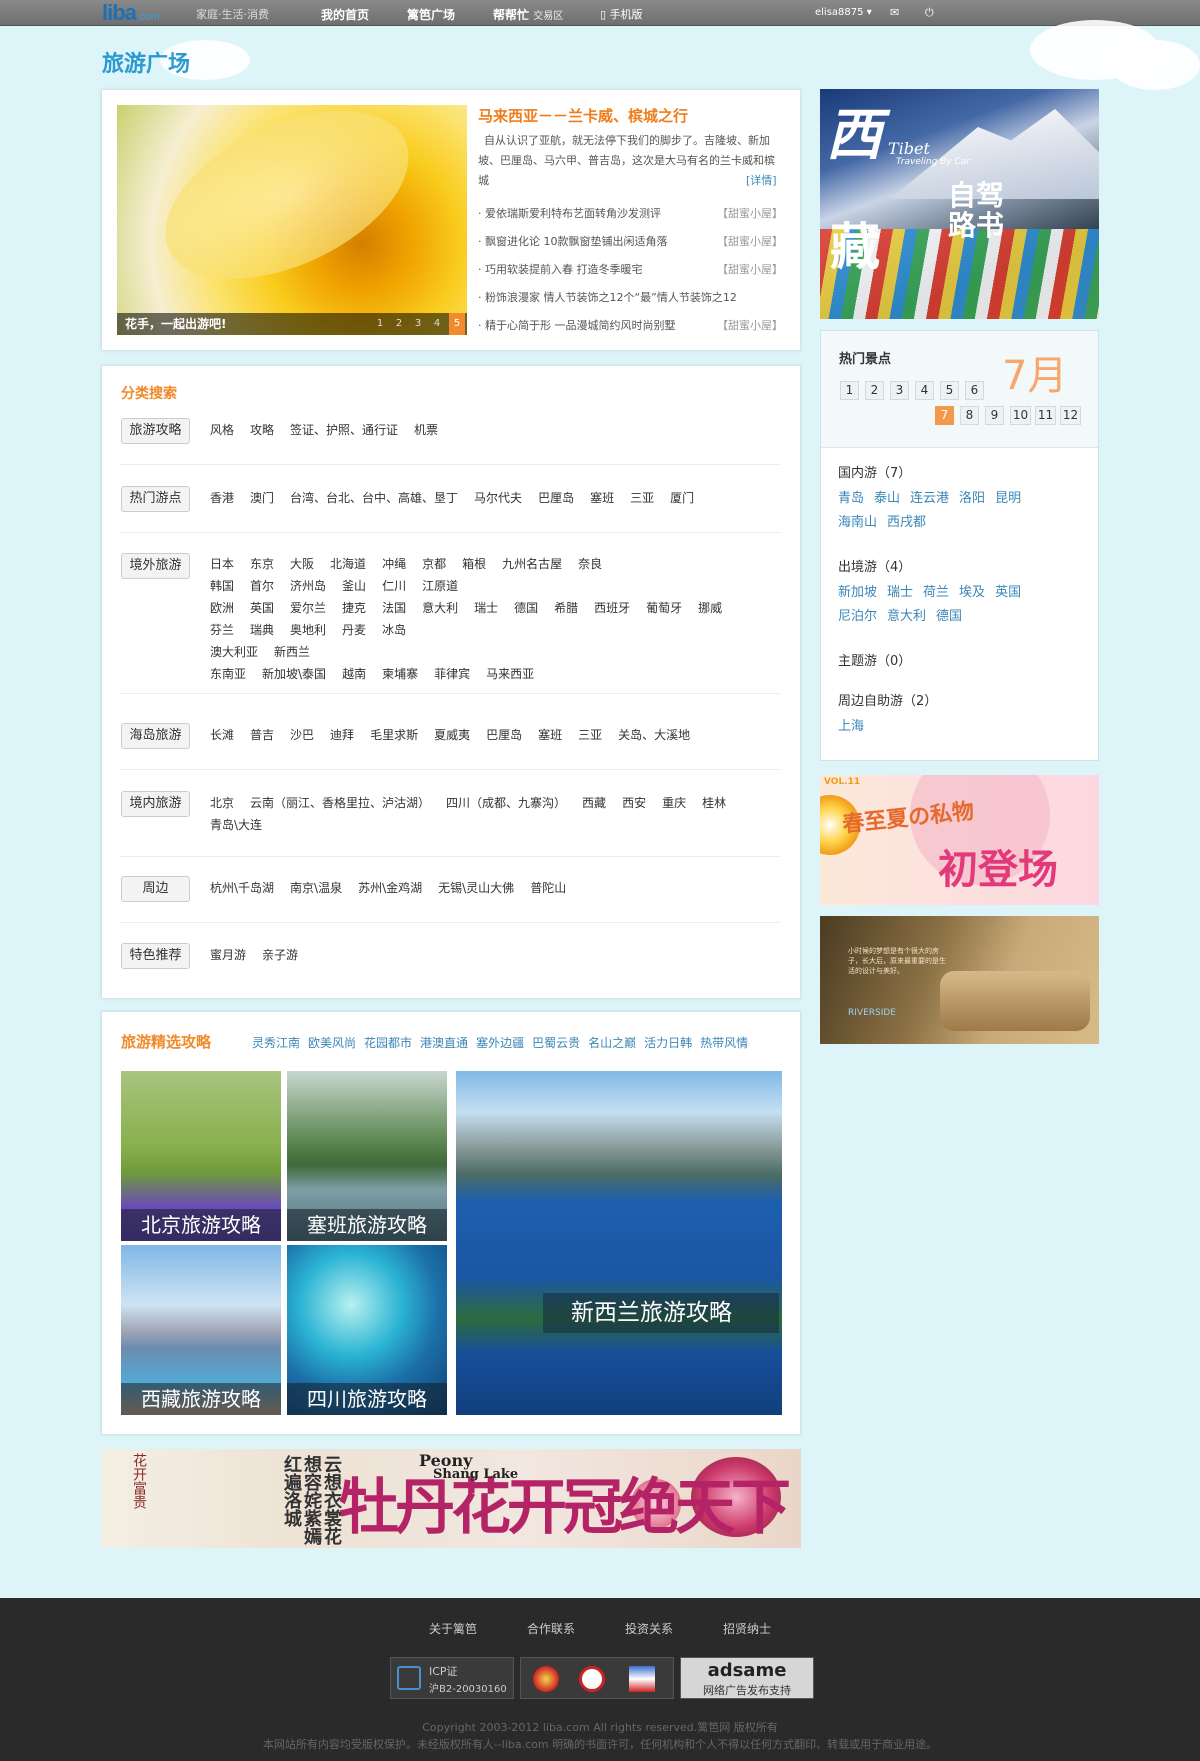 The height and width of the screenshot is (1761, 1200). I want to click on category-button-nearby: 周边, so click(155, 889).